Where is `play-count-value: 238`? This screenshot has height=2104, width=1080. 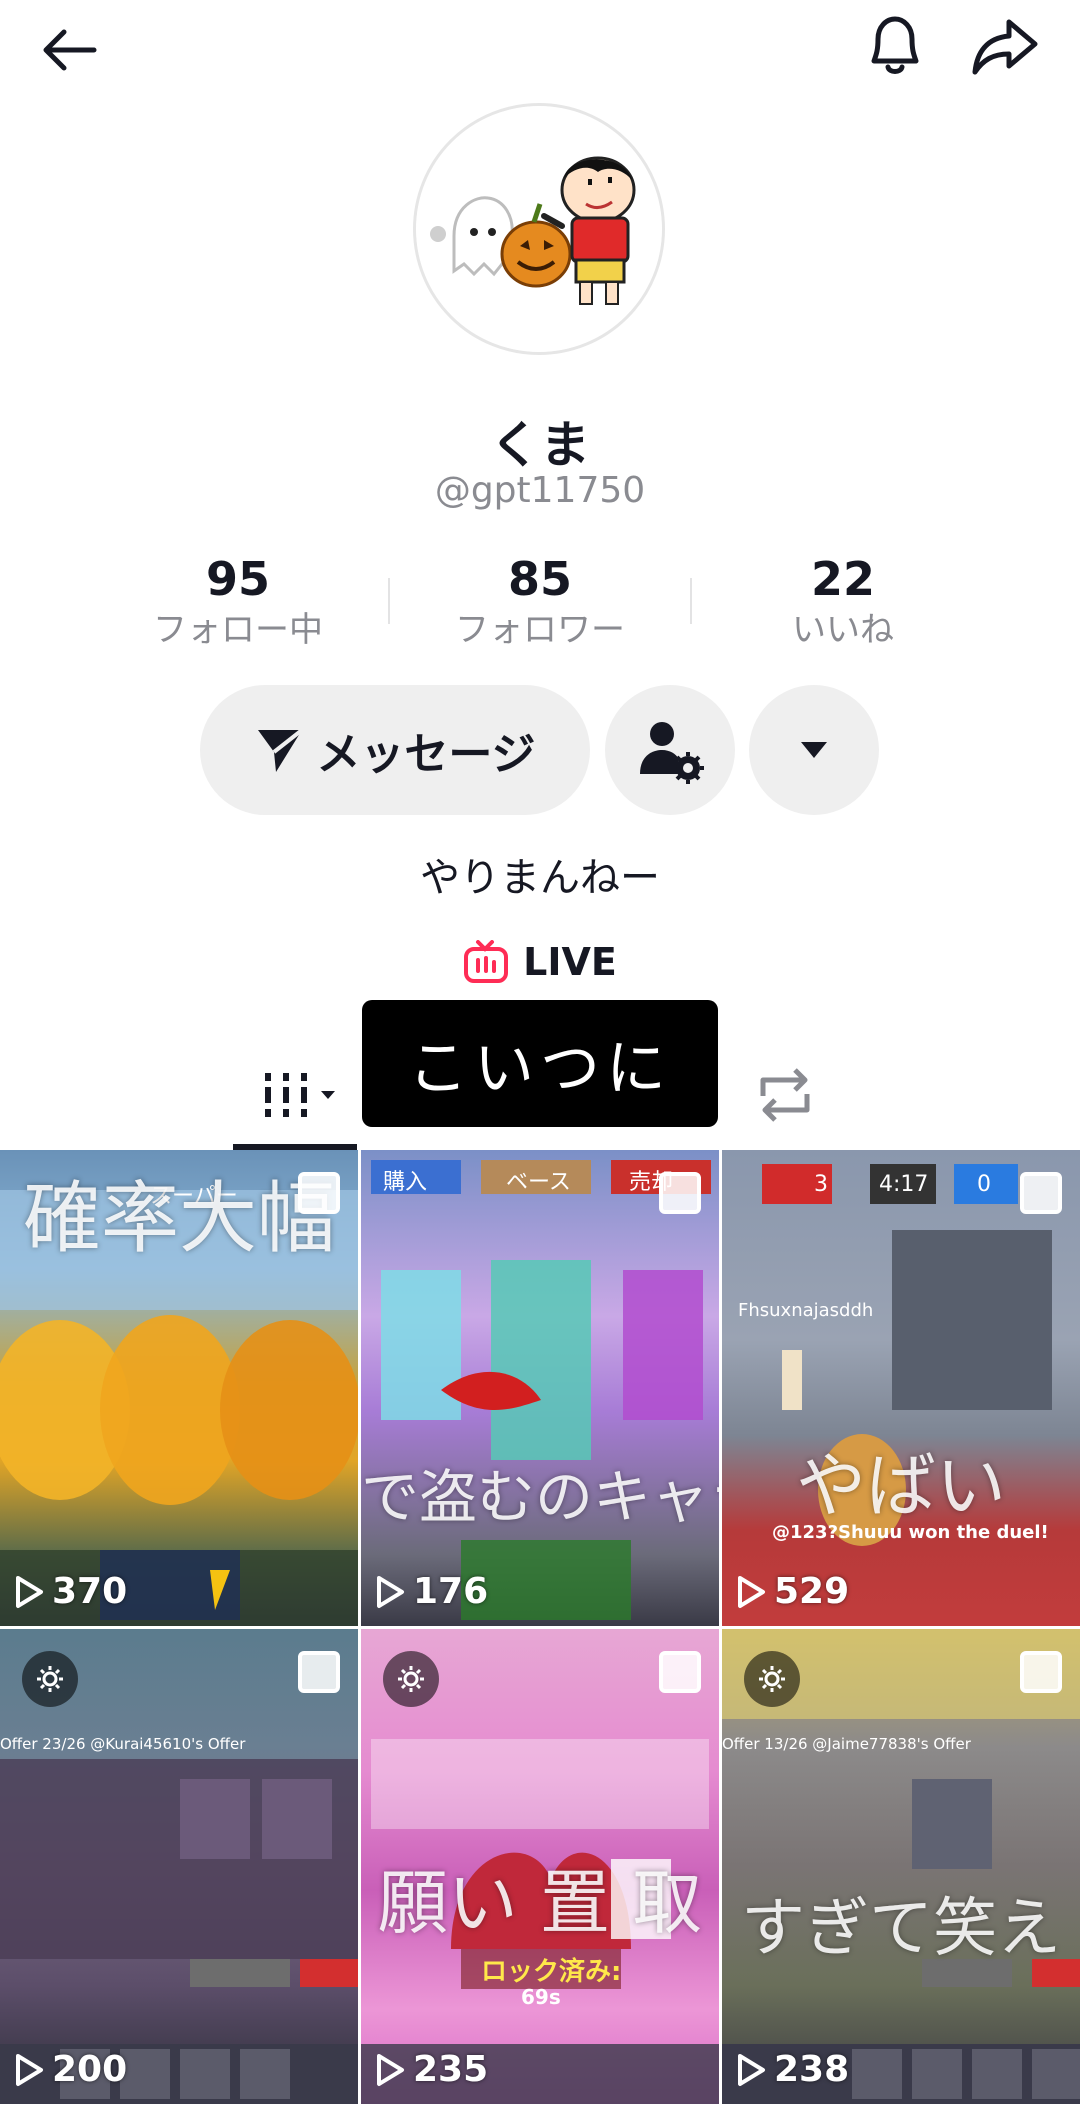
play-count-value: 238 is located at coordinates (812, 2069).